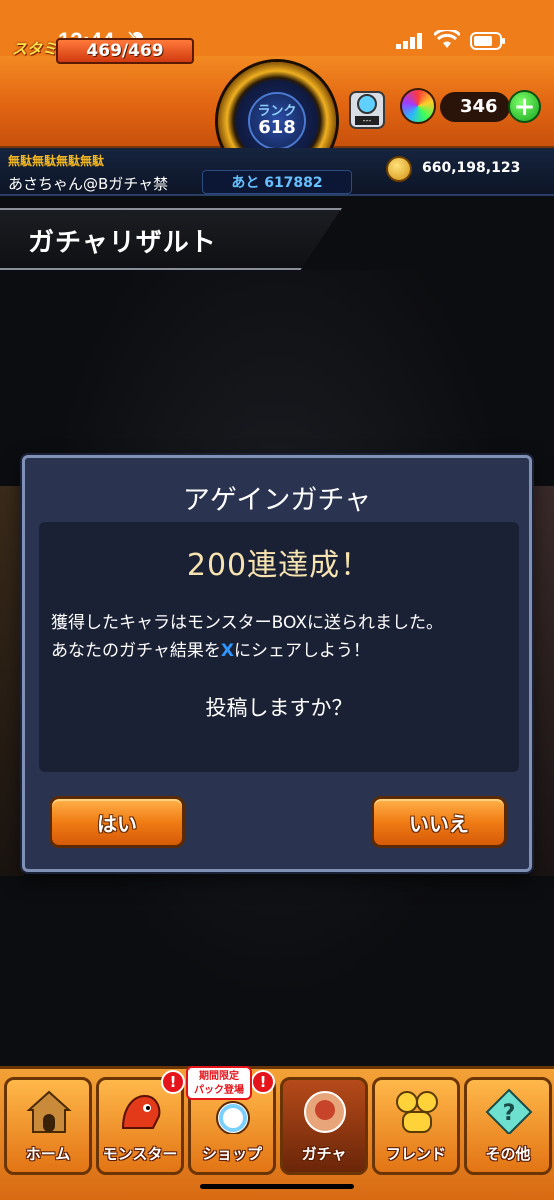 The image size is (554, 1200). What do you see at coordinates (136, 651) in the screenshot?
I see `message-line-2-before: あなたのガチャ結果を` at bounding box center [136, 651].